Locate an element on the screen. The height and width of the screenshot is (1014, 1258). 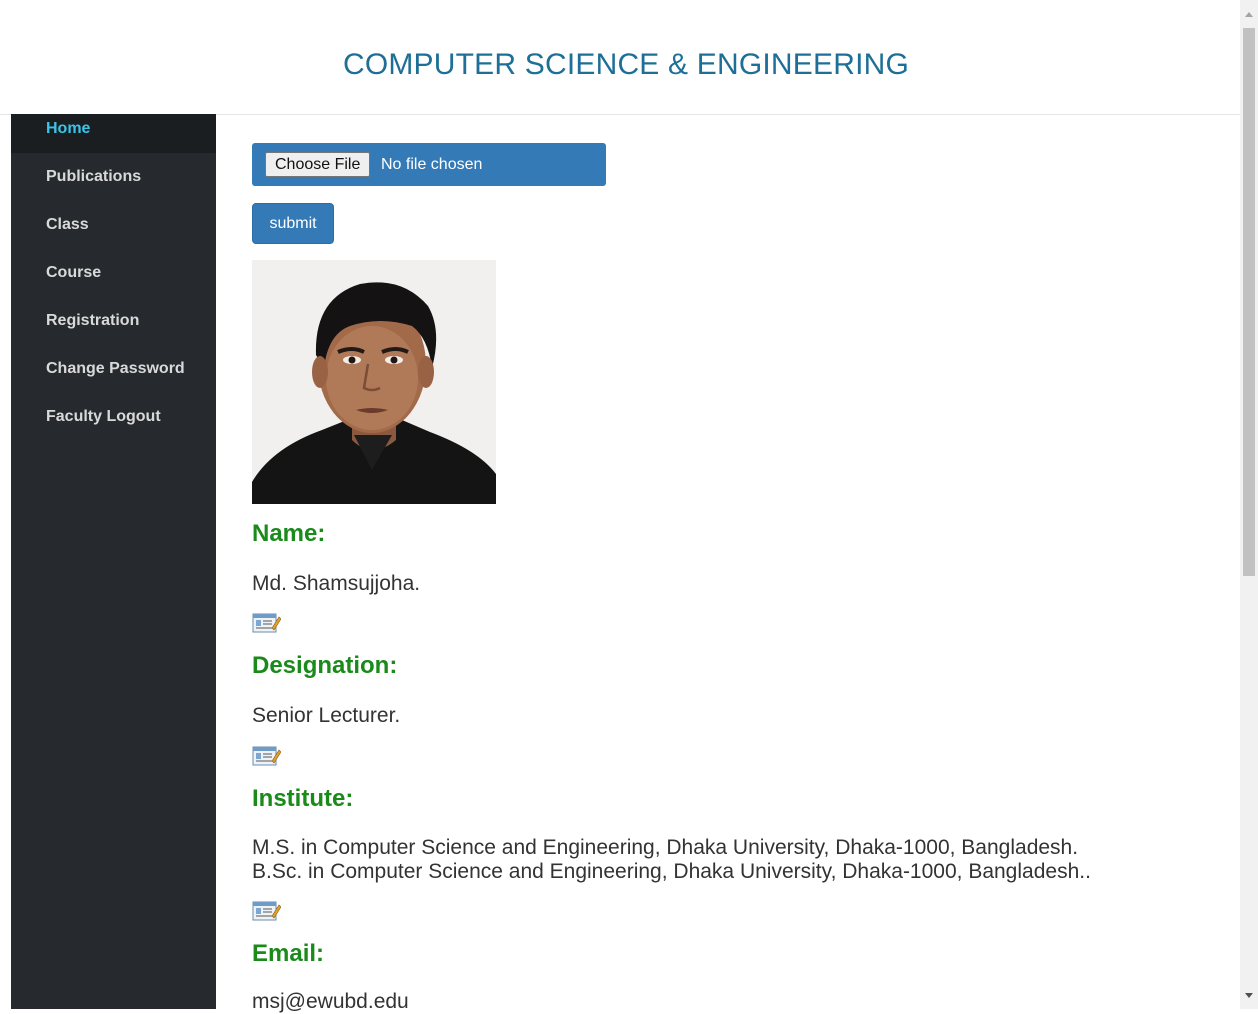
page-header: COMPUTER SCIENCE & ENGINEERING is located at coordinates (620, 57).